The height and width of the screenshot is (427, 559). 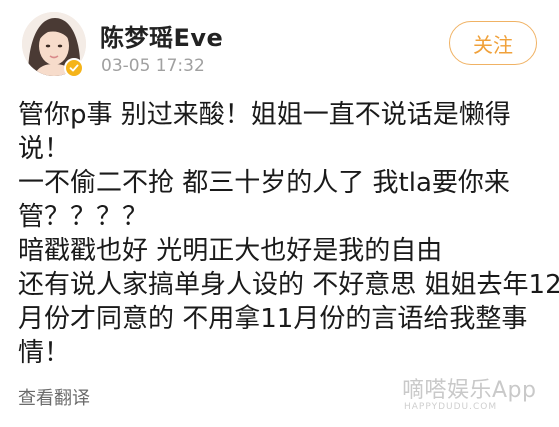 I want to click on post-text-line: 情！, so click(x=44, y=353).